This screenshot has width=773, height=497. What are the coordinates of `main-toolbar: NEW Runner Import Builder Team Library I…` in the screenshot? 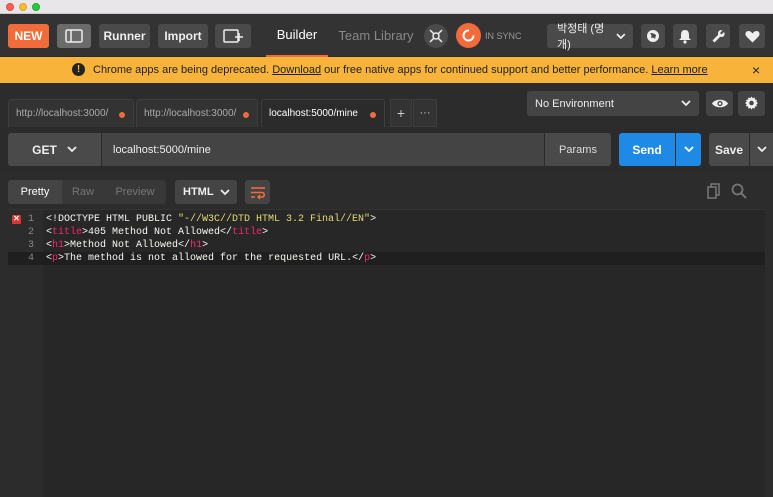 It's located at (386, 35).